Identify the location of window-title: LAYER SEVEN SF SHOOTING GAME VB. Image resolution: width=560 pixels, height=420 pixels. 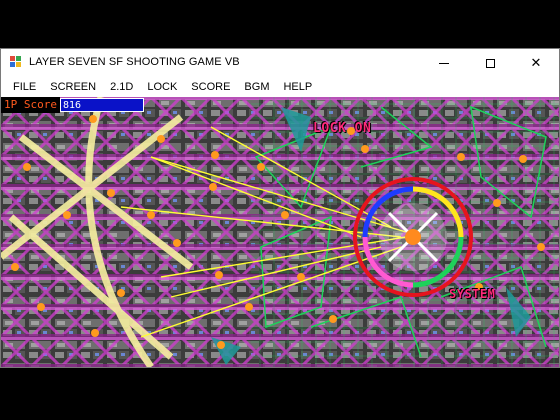
(134, 62).